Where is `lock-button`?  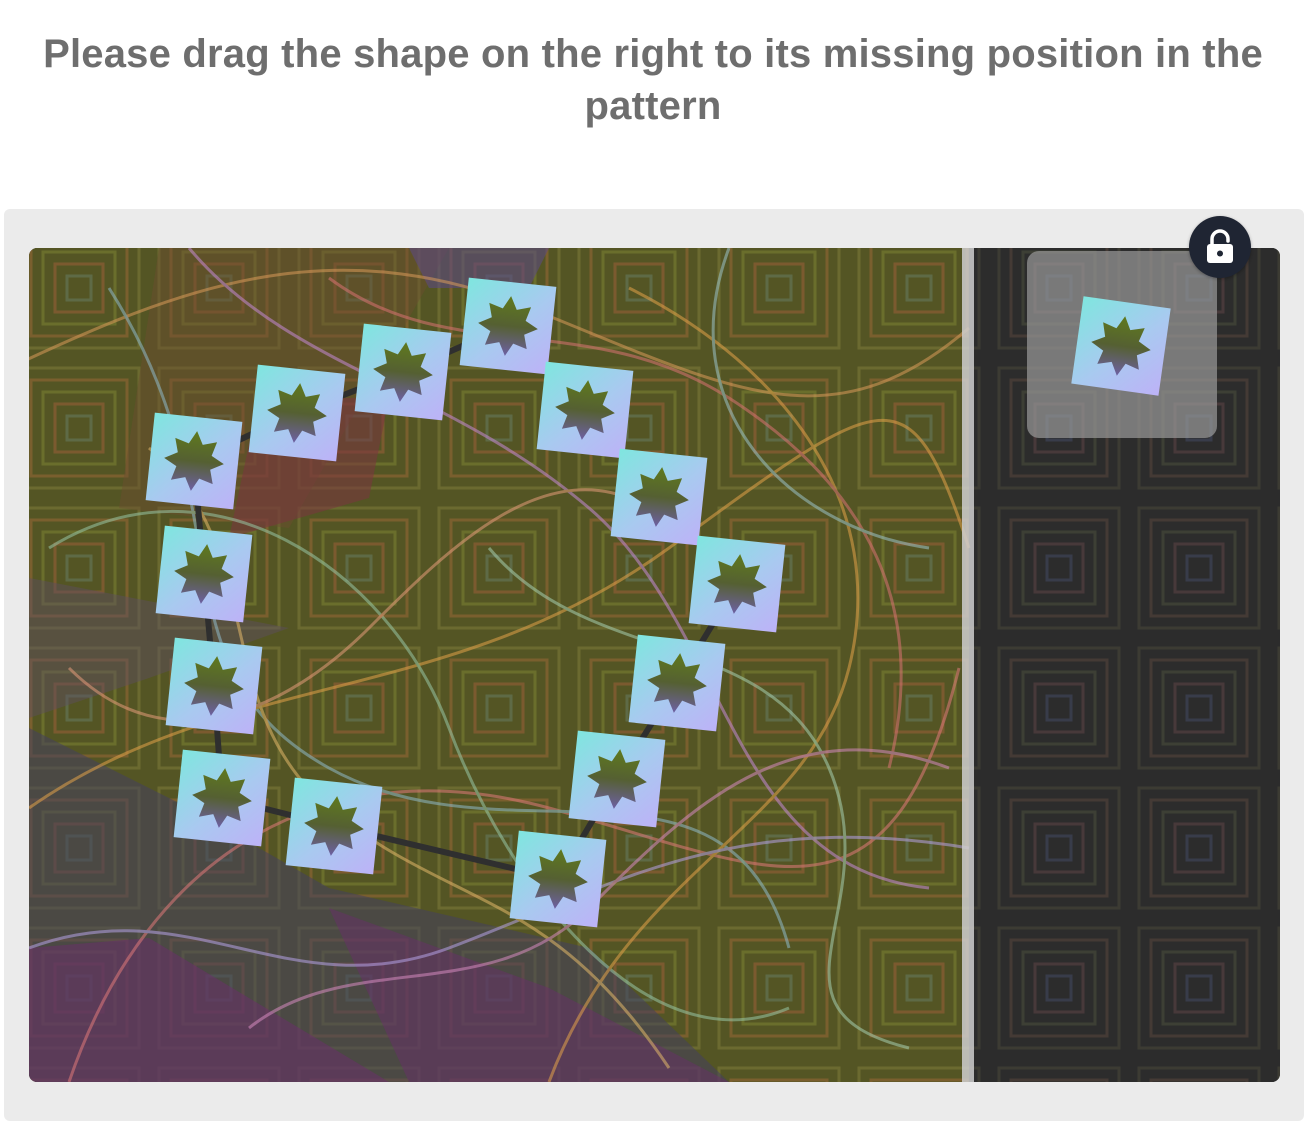 lock-button is located at coordinates (1220, 247).